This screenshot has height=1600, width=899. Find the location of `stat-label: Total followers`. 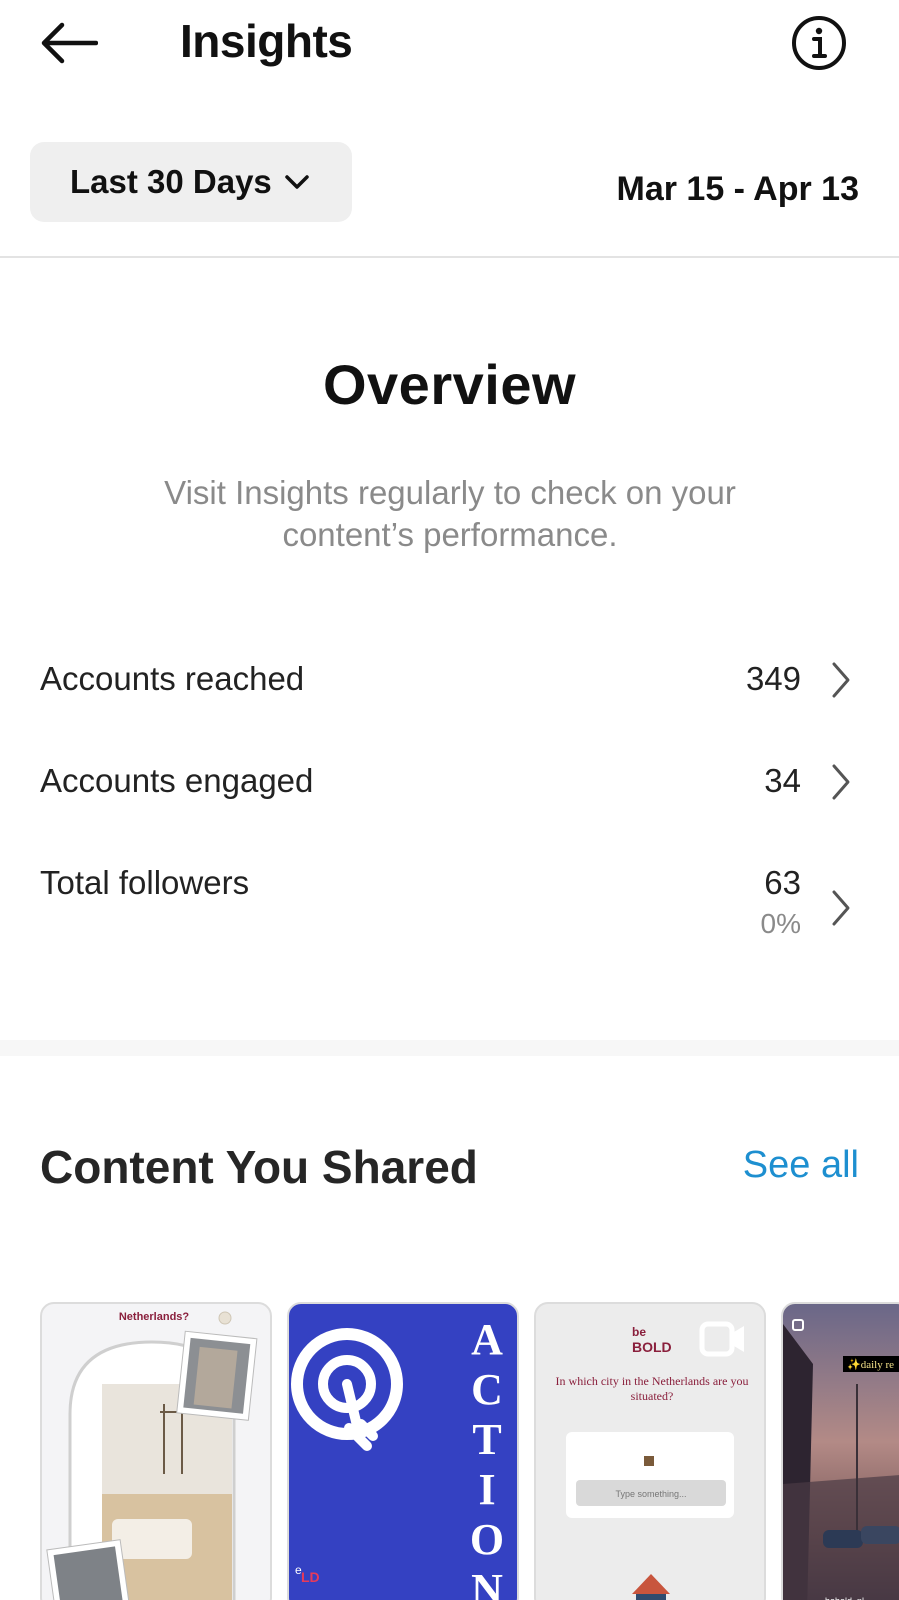

stat-label: Total followers is located at coordinates (145, 882).